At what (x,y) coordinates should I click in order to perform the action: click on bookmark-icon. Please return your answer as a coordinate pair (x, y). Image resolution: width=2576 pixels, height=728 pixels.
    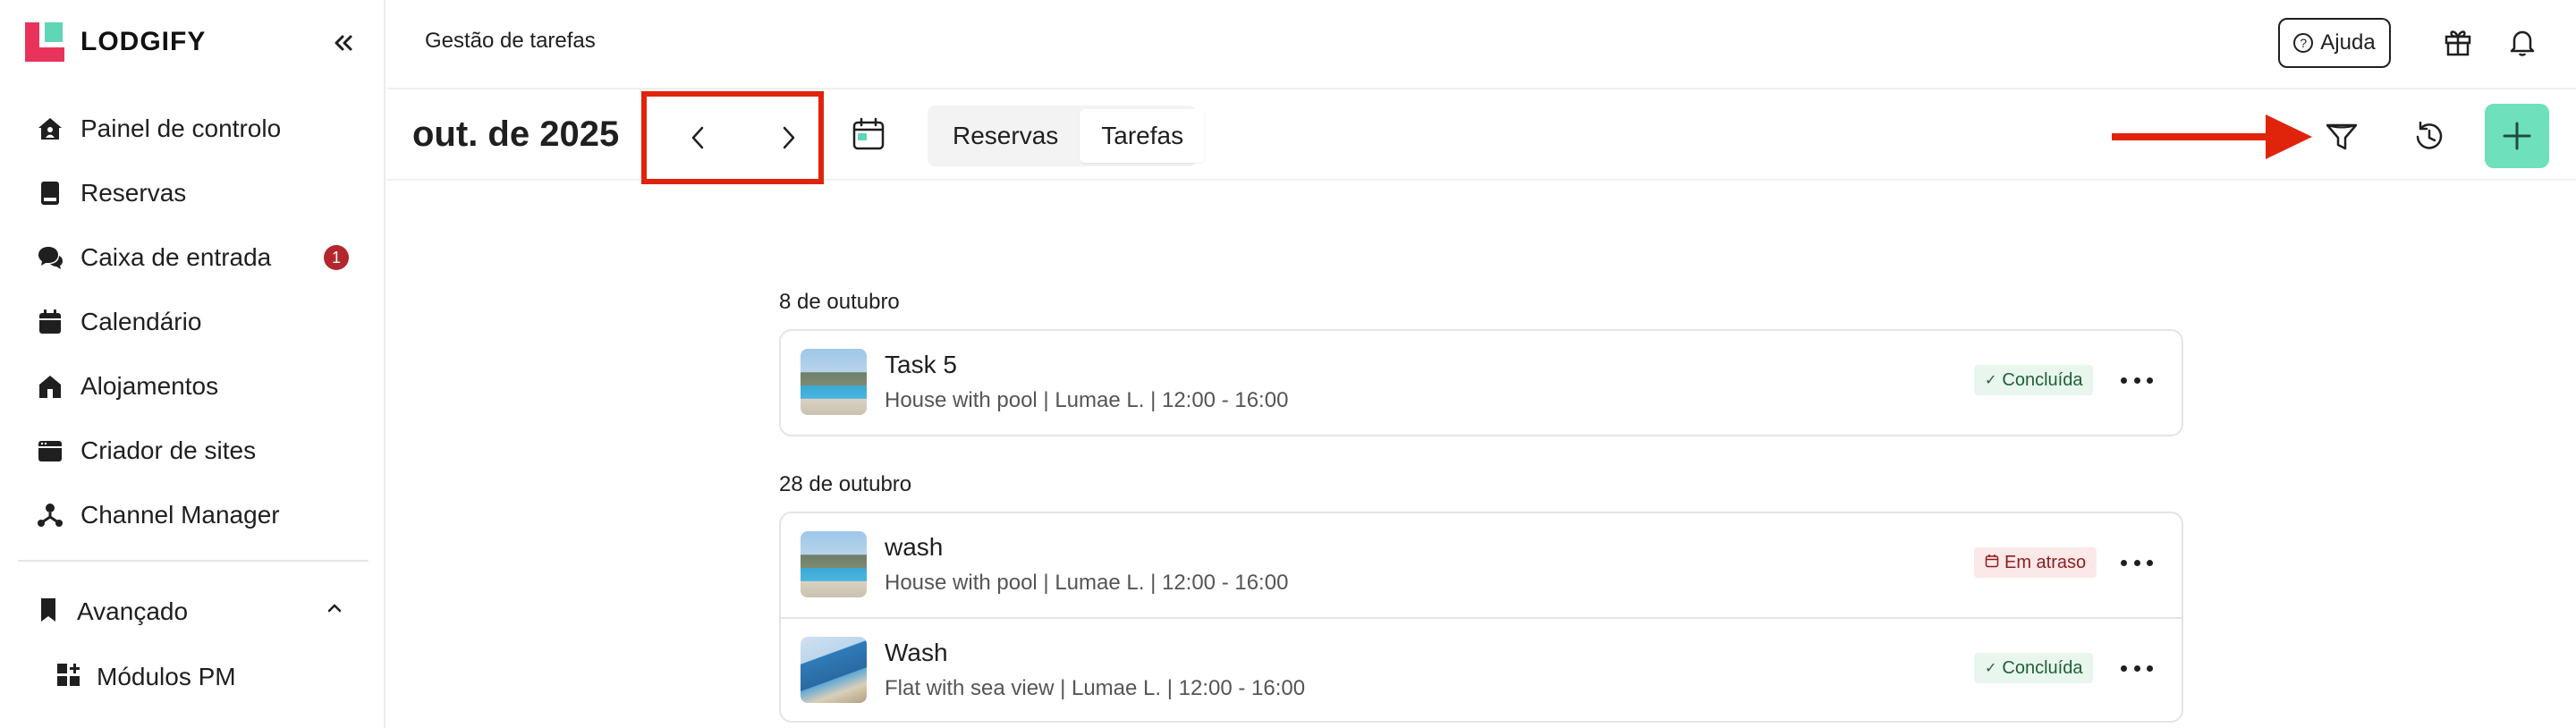
    Looking at the image, I should click on (48, 612).